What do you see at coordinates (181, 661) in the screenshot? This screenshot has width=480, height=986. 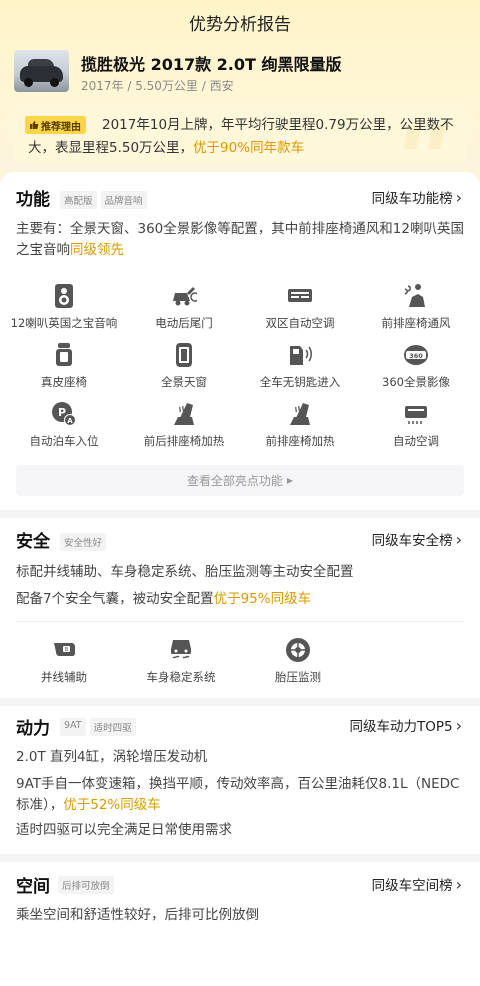 I see `safety-item: 车身稳定系统` at bounding box center [181, 661].